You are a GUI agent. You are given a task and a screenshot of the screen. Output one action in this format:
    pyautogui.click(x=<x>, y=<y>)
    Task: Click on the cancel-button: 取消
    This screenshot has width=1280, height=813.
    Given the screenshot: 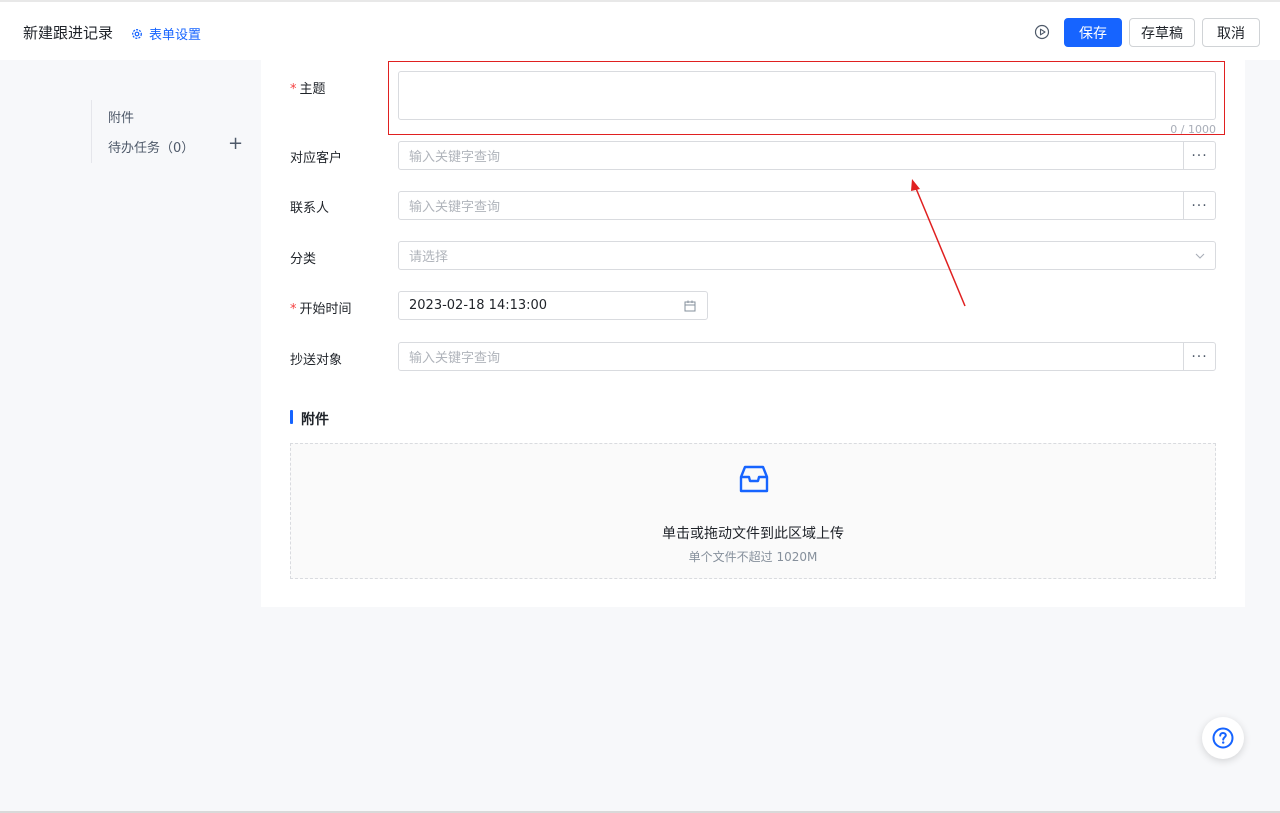 What is the action you would take?
    pyautogui.click(x=1231, y=32)
    